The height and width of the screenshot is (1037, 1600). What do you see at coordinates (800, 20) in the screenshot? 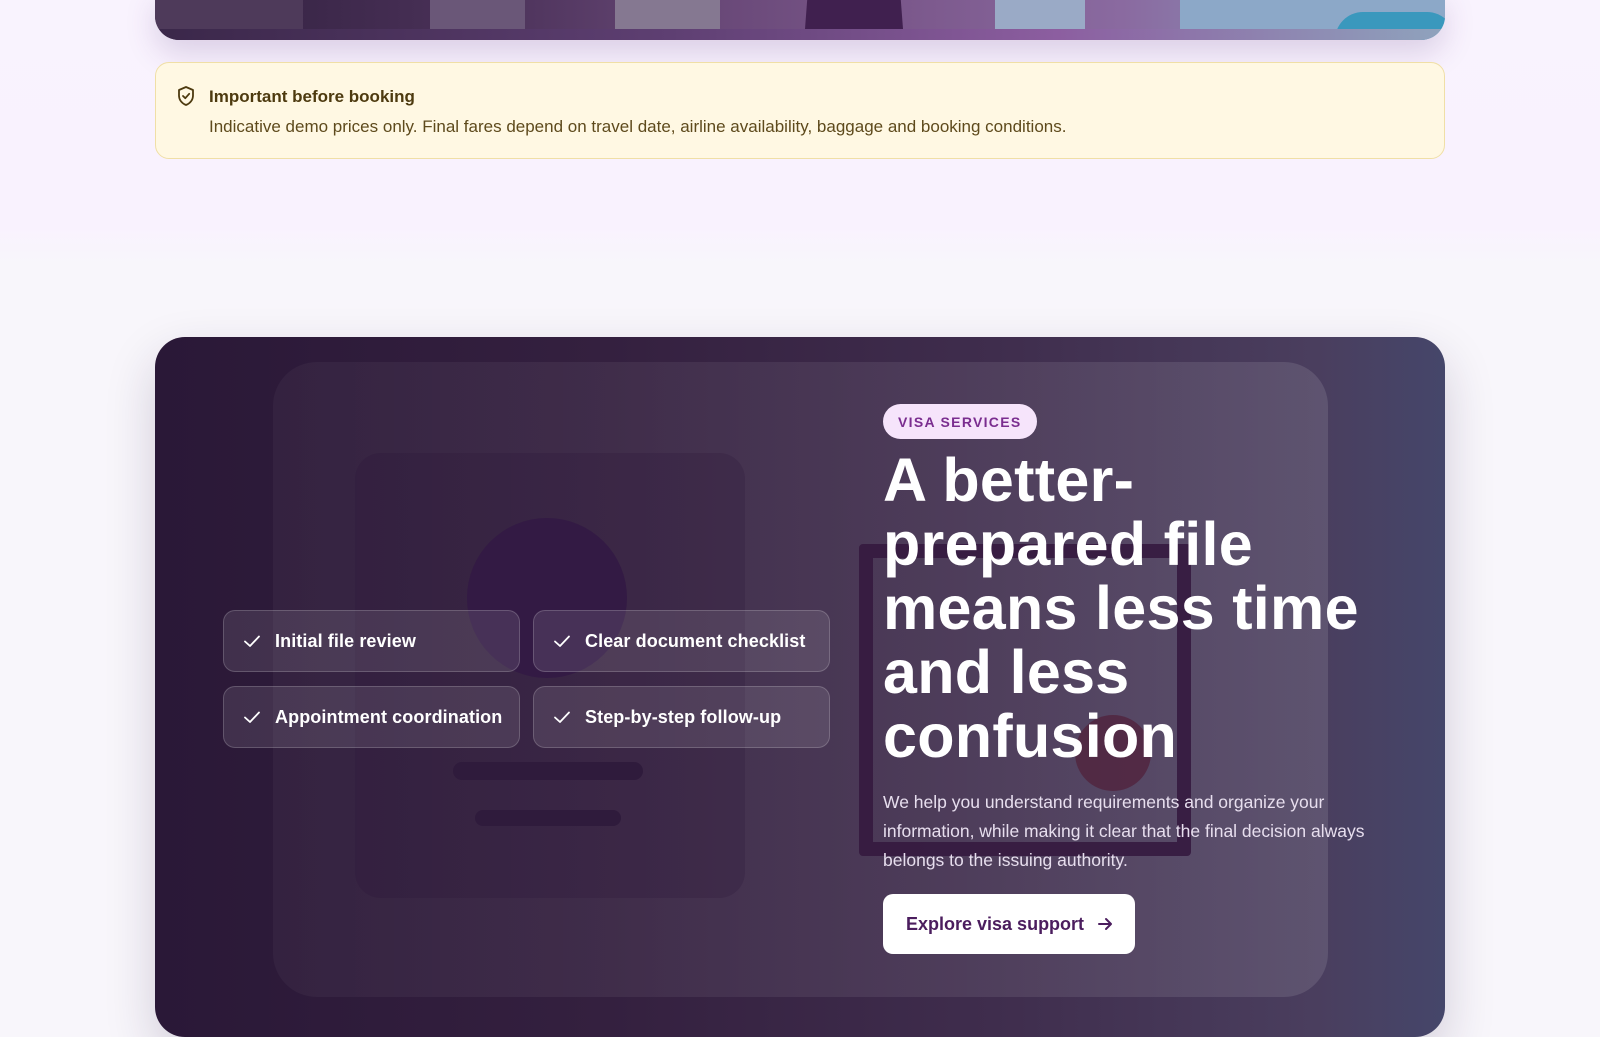
I see `hero-image-card` at bounding box center [800, 20].